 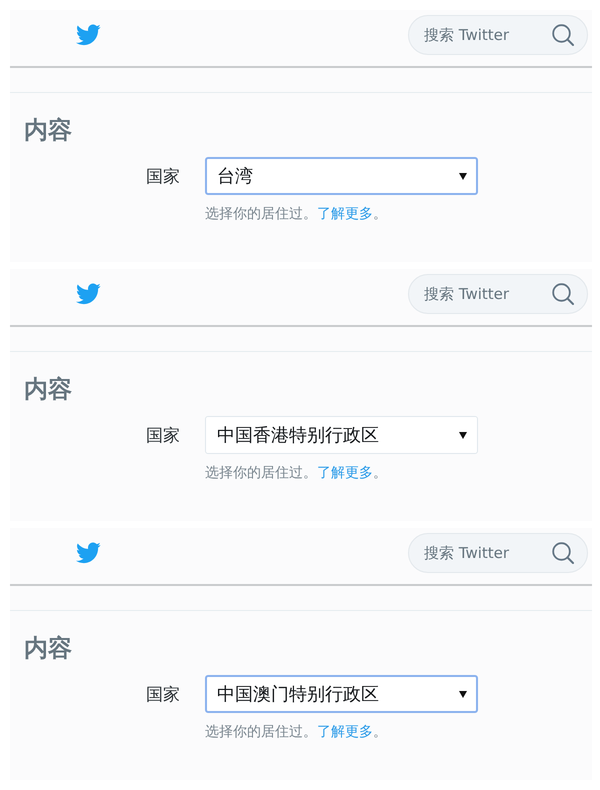 What do you see at coordinates (341, 694) in the screenshot?
I see `country-select: 中国澳门特别行政区` at bounding box center [341, 694].